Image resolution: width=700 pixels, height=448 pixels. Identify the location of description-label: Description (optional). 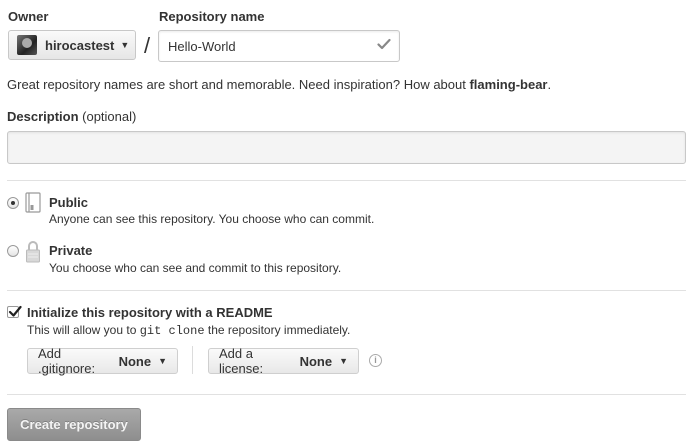
(71, 116).